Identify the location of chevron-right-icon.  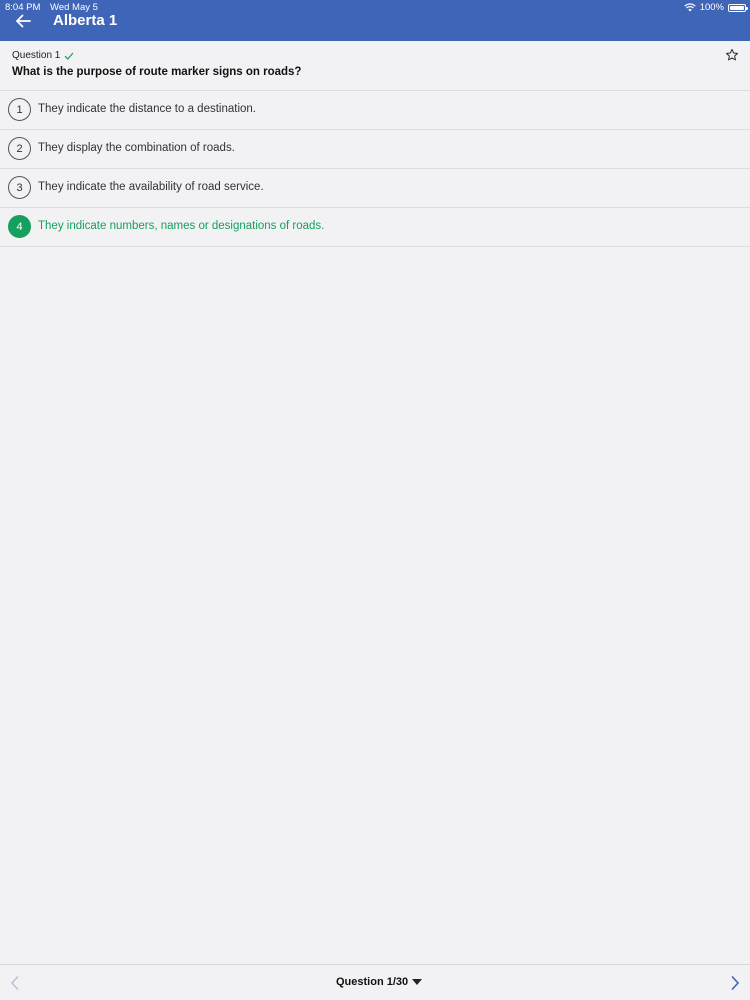
(735, 983).